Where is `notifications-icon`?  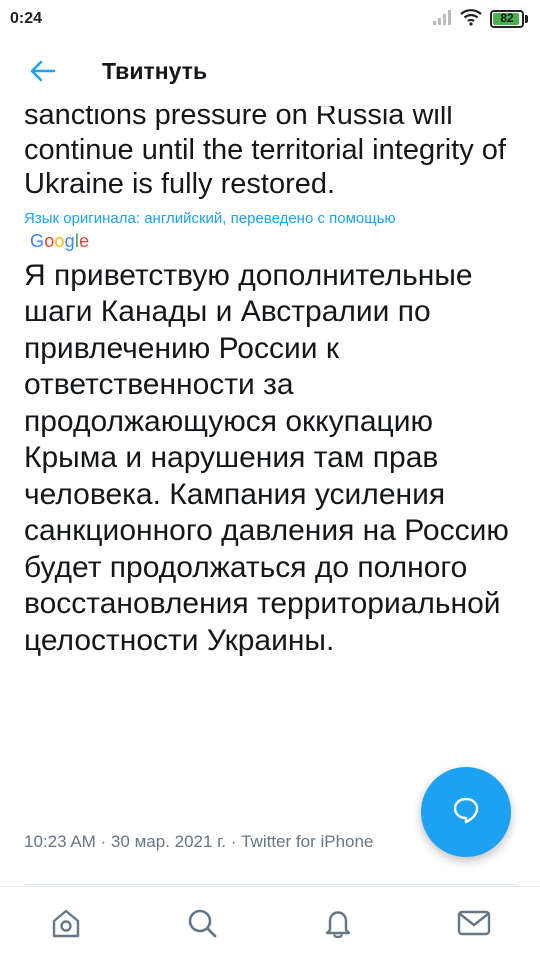 notifications-icon is located at coordinates (338, 925).